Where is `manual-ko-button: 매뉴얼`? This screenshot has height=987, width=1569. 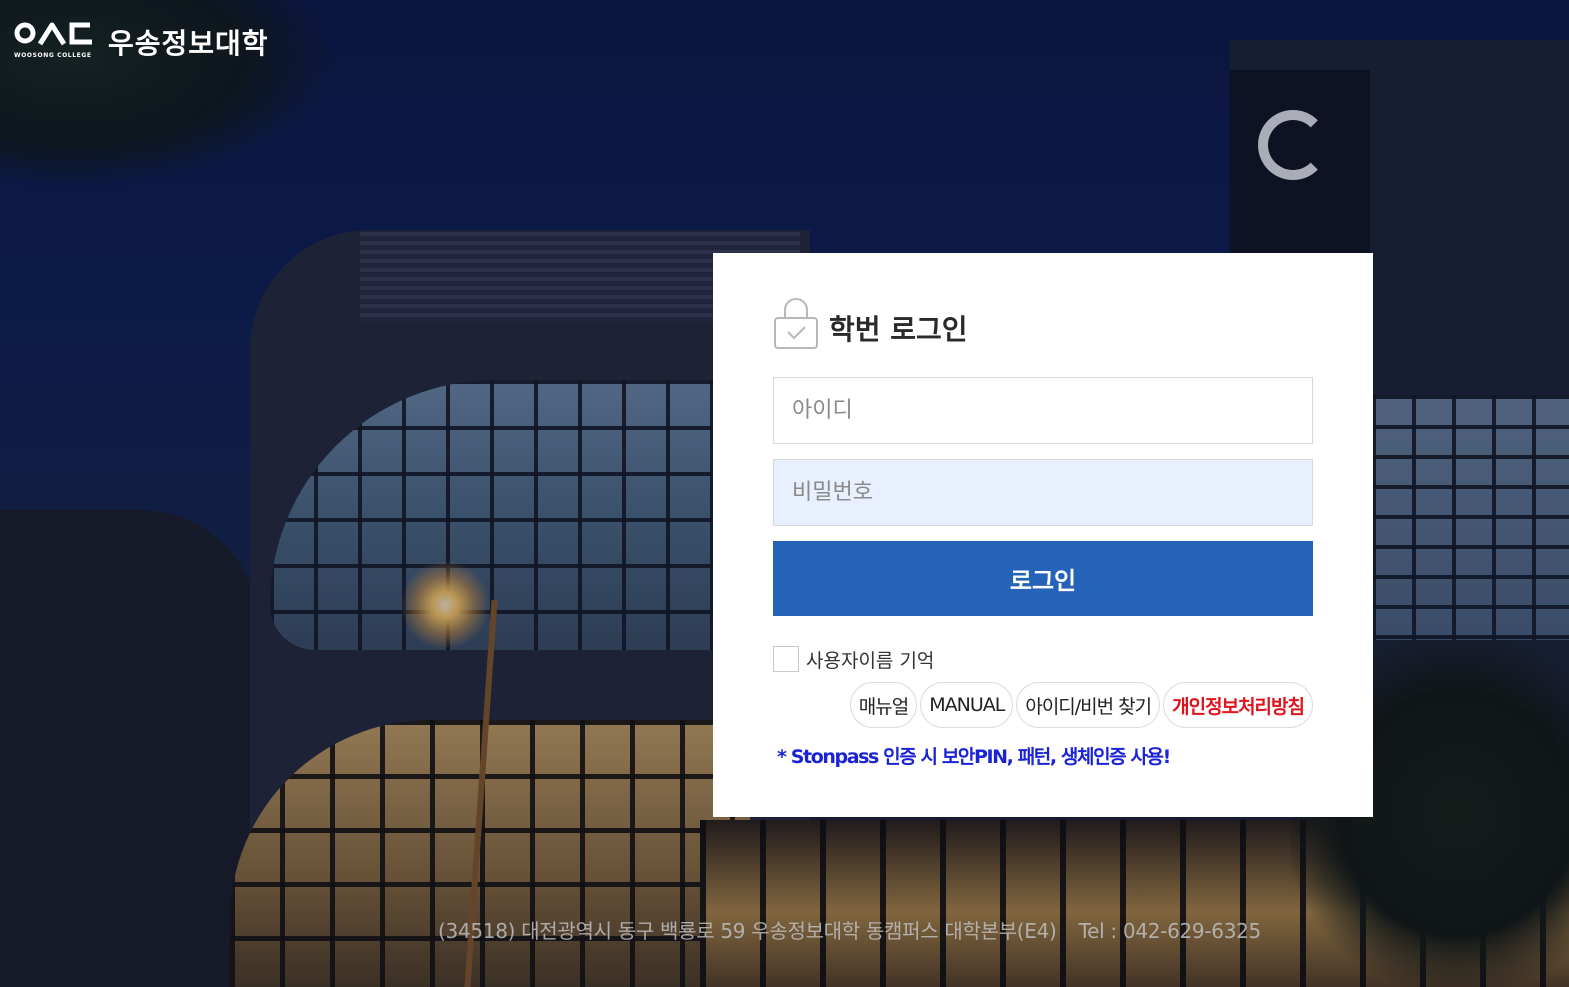 manual-ko-button: 매뉴얼 is located at coordinates (883, 705).